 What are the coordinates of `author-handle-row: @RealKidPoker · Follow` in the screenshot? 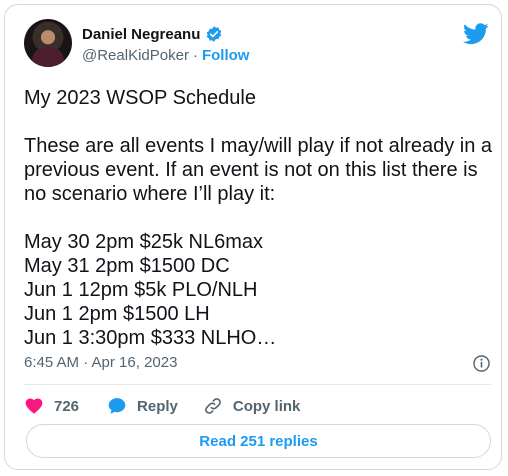 It's located at (165, 55).